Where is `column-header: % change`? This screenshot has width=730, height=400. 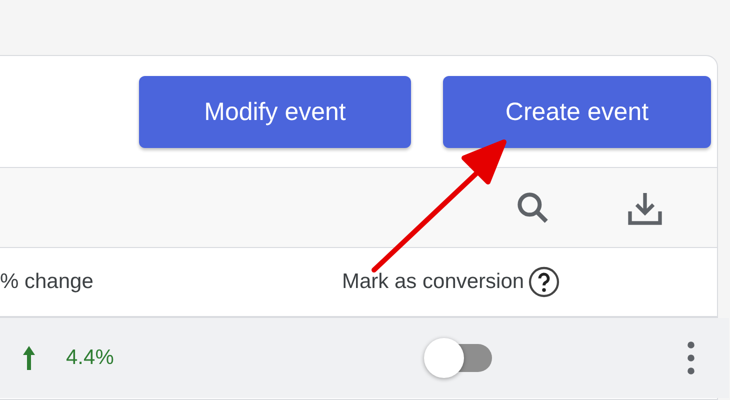 column-header: % change is located at coordinates (47, 282).